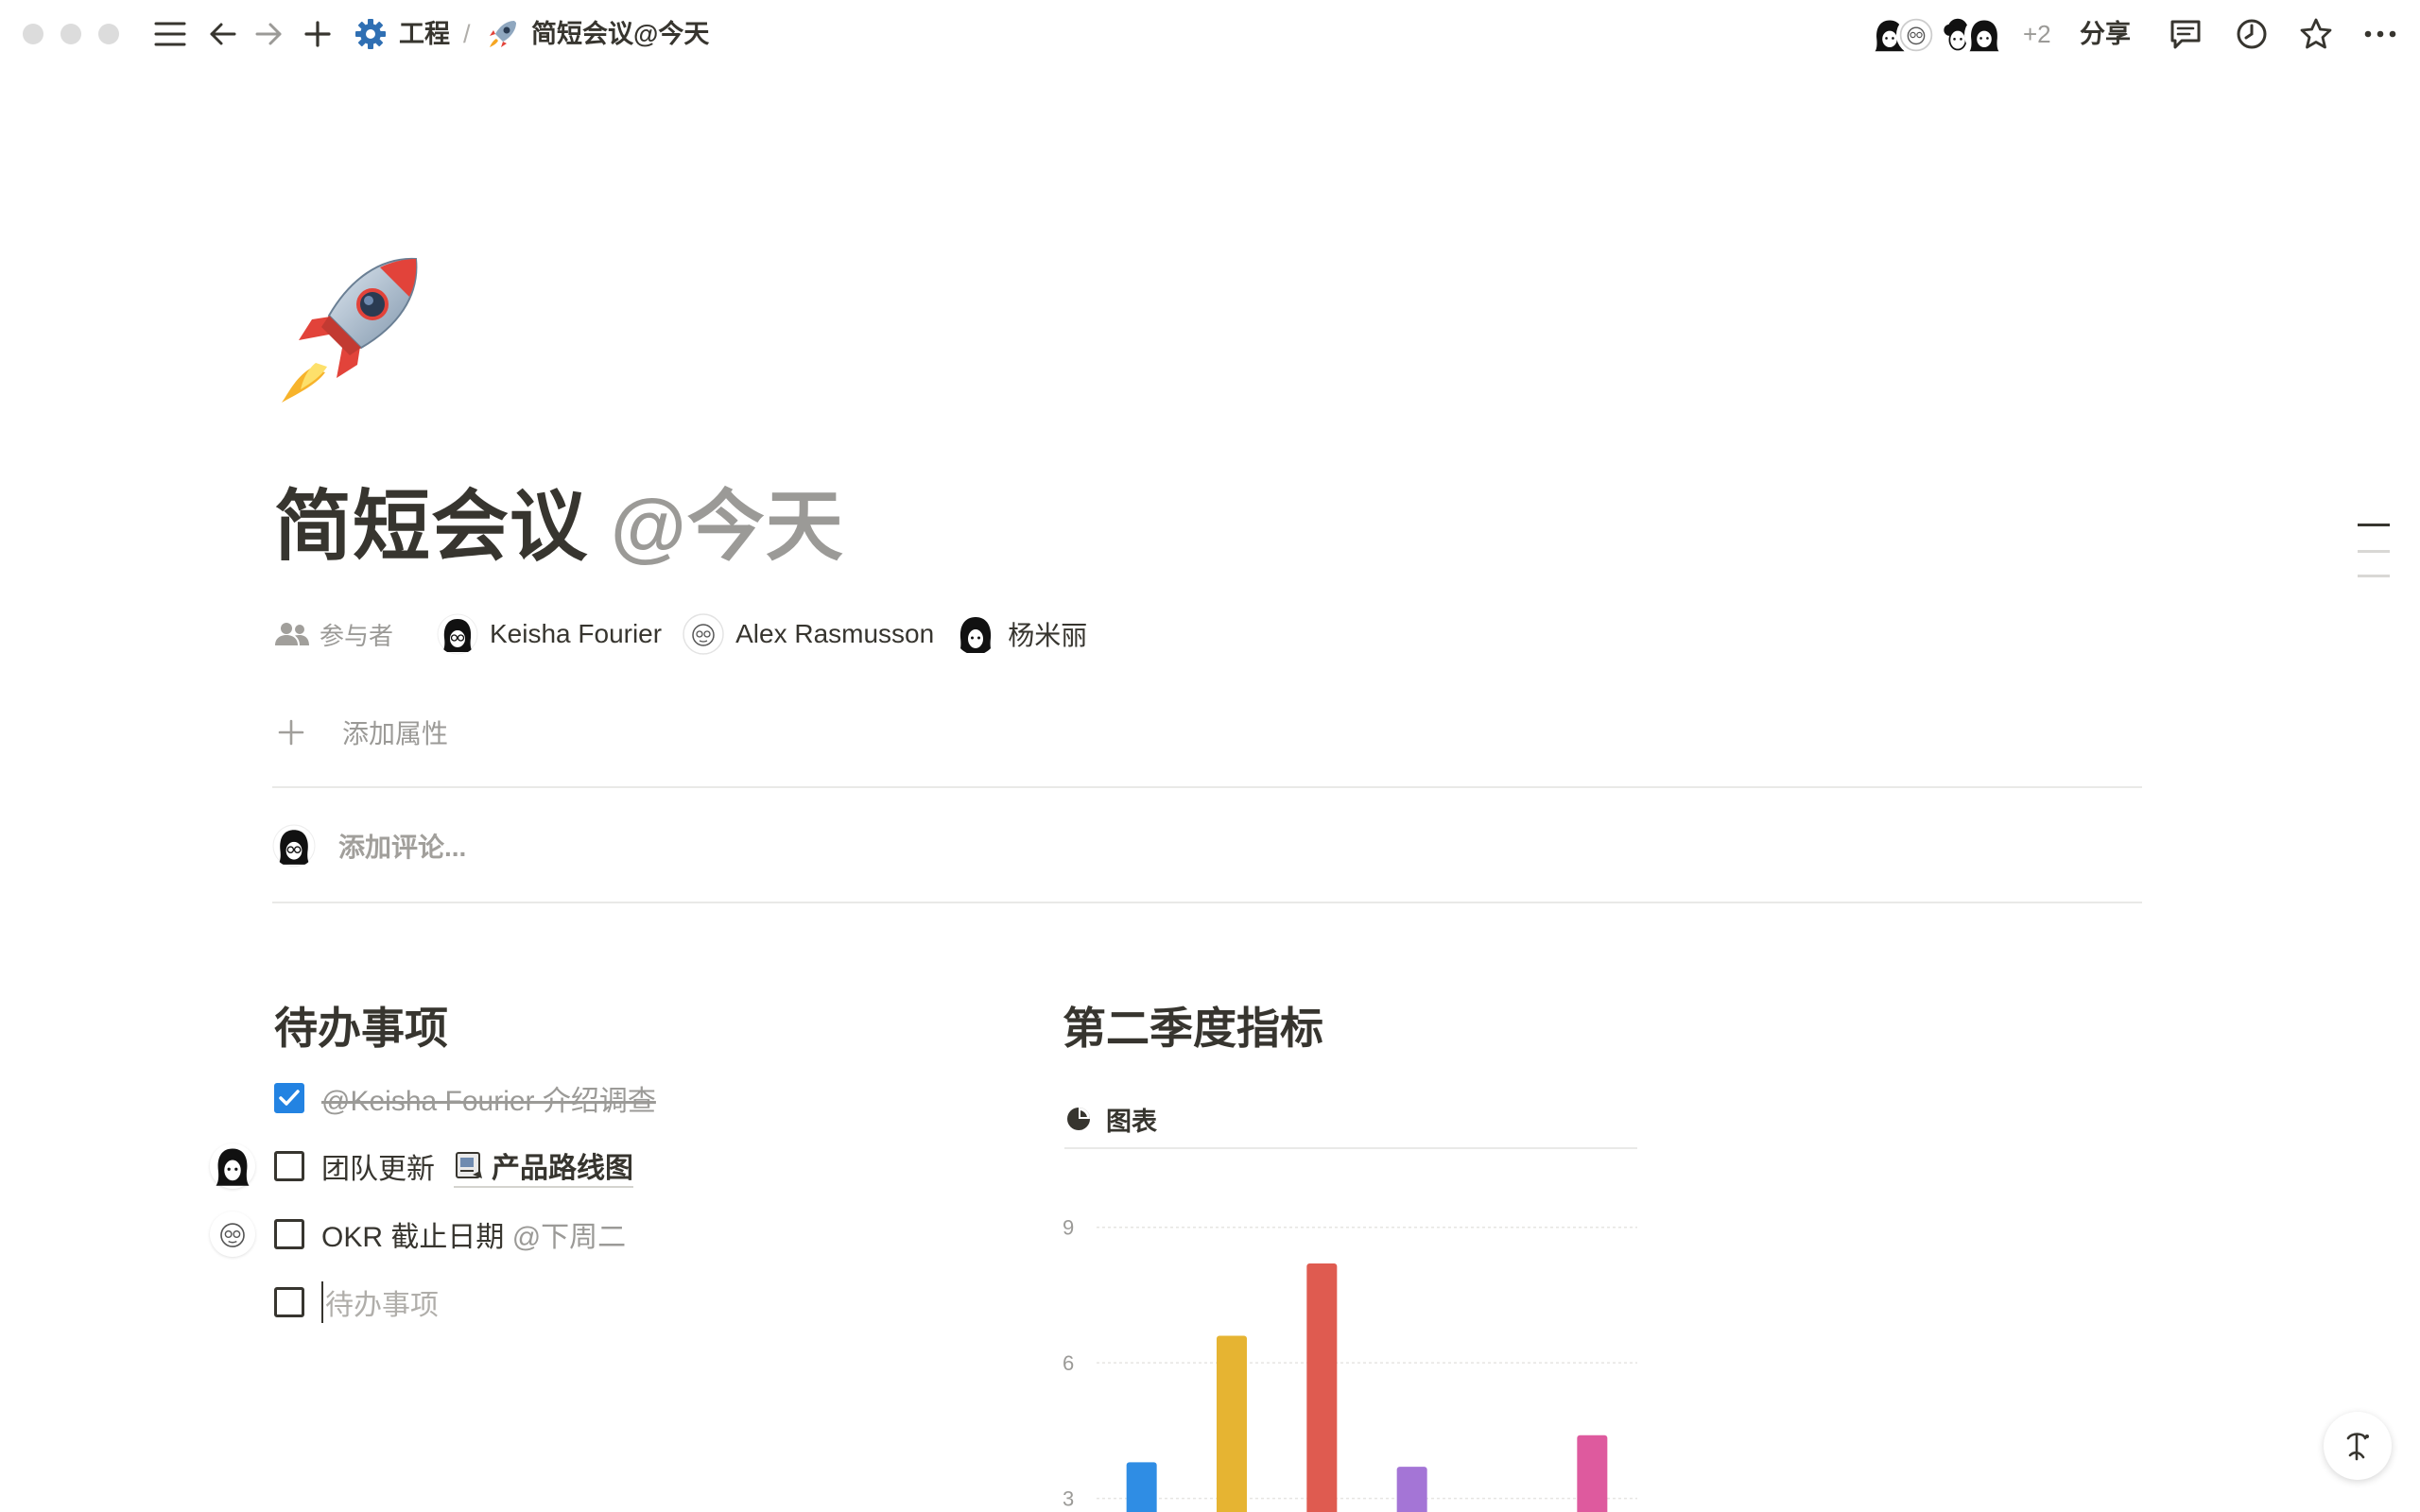 The height and width of the screenshot is (1512, 2420). I want to click on clock-icon, so click(2252, 34).